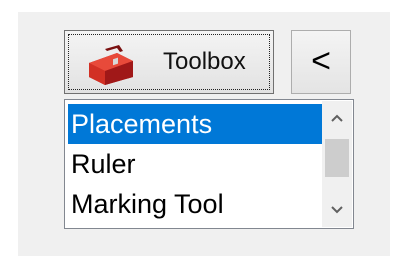 This screenshot has width=420, height=264. I want to click on list-item-placements: Placements, so click(195, 124).